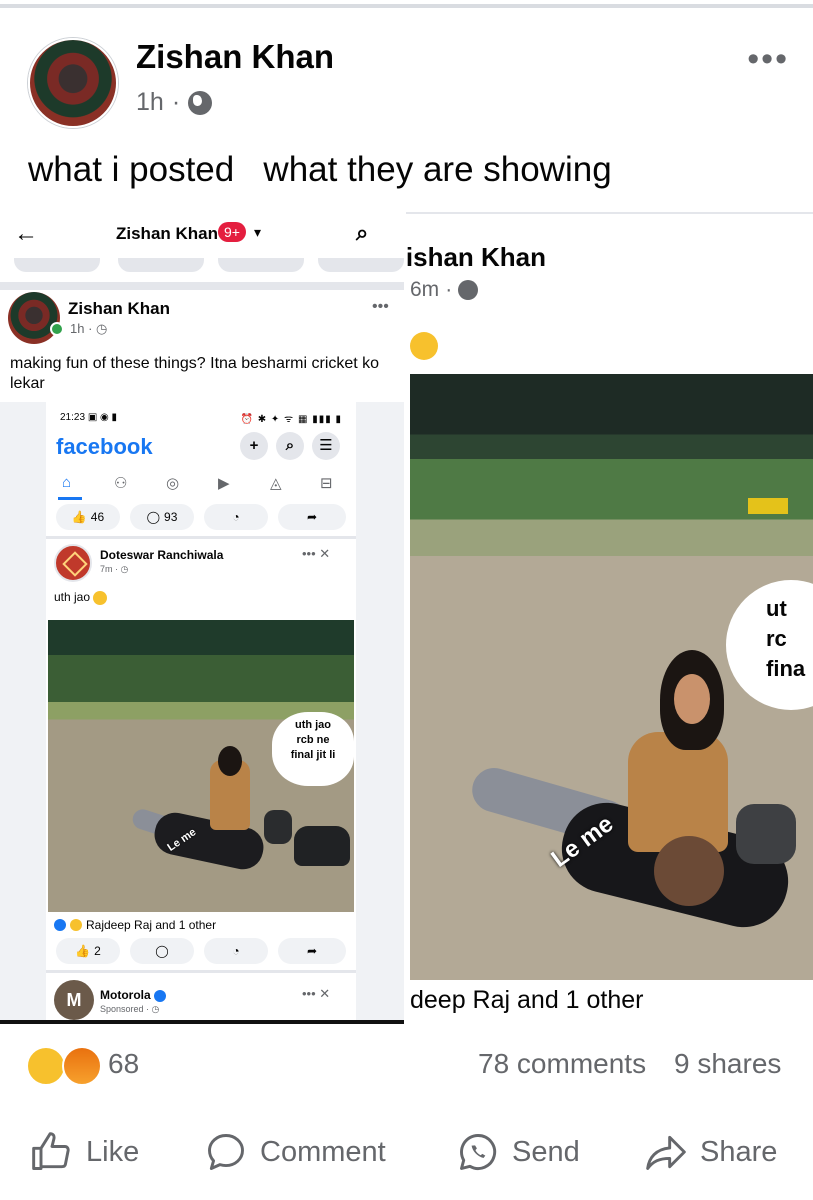  Describe the element at coordinates (291, 419) in the screenshot. I see `status-right-icons: ⏰ ✱ ✦ ᯤ ▦ ▮▮▮ ▮` at that location.